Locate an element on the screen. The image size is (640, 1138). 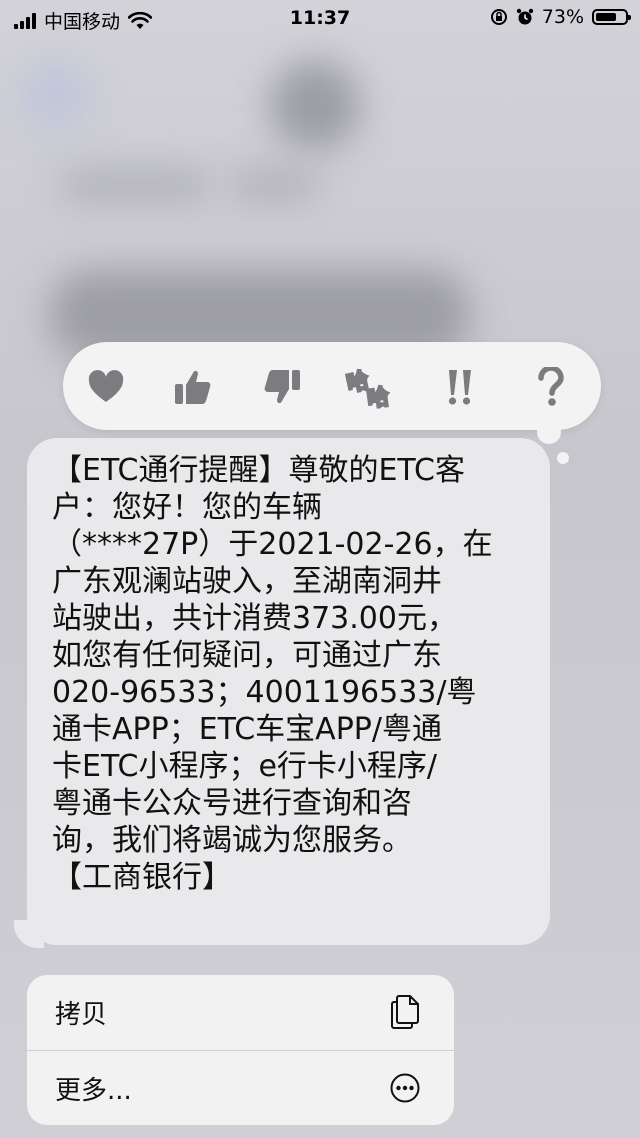
message-line: 通卡APP；ETC车宝APP/粤通 is located at coordinates (247, 729).